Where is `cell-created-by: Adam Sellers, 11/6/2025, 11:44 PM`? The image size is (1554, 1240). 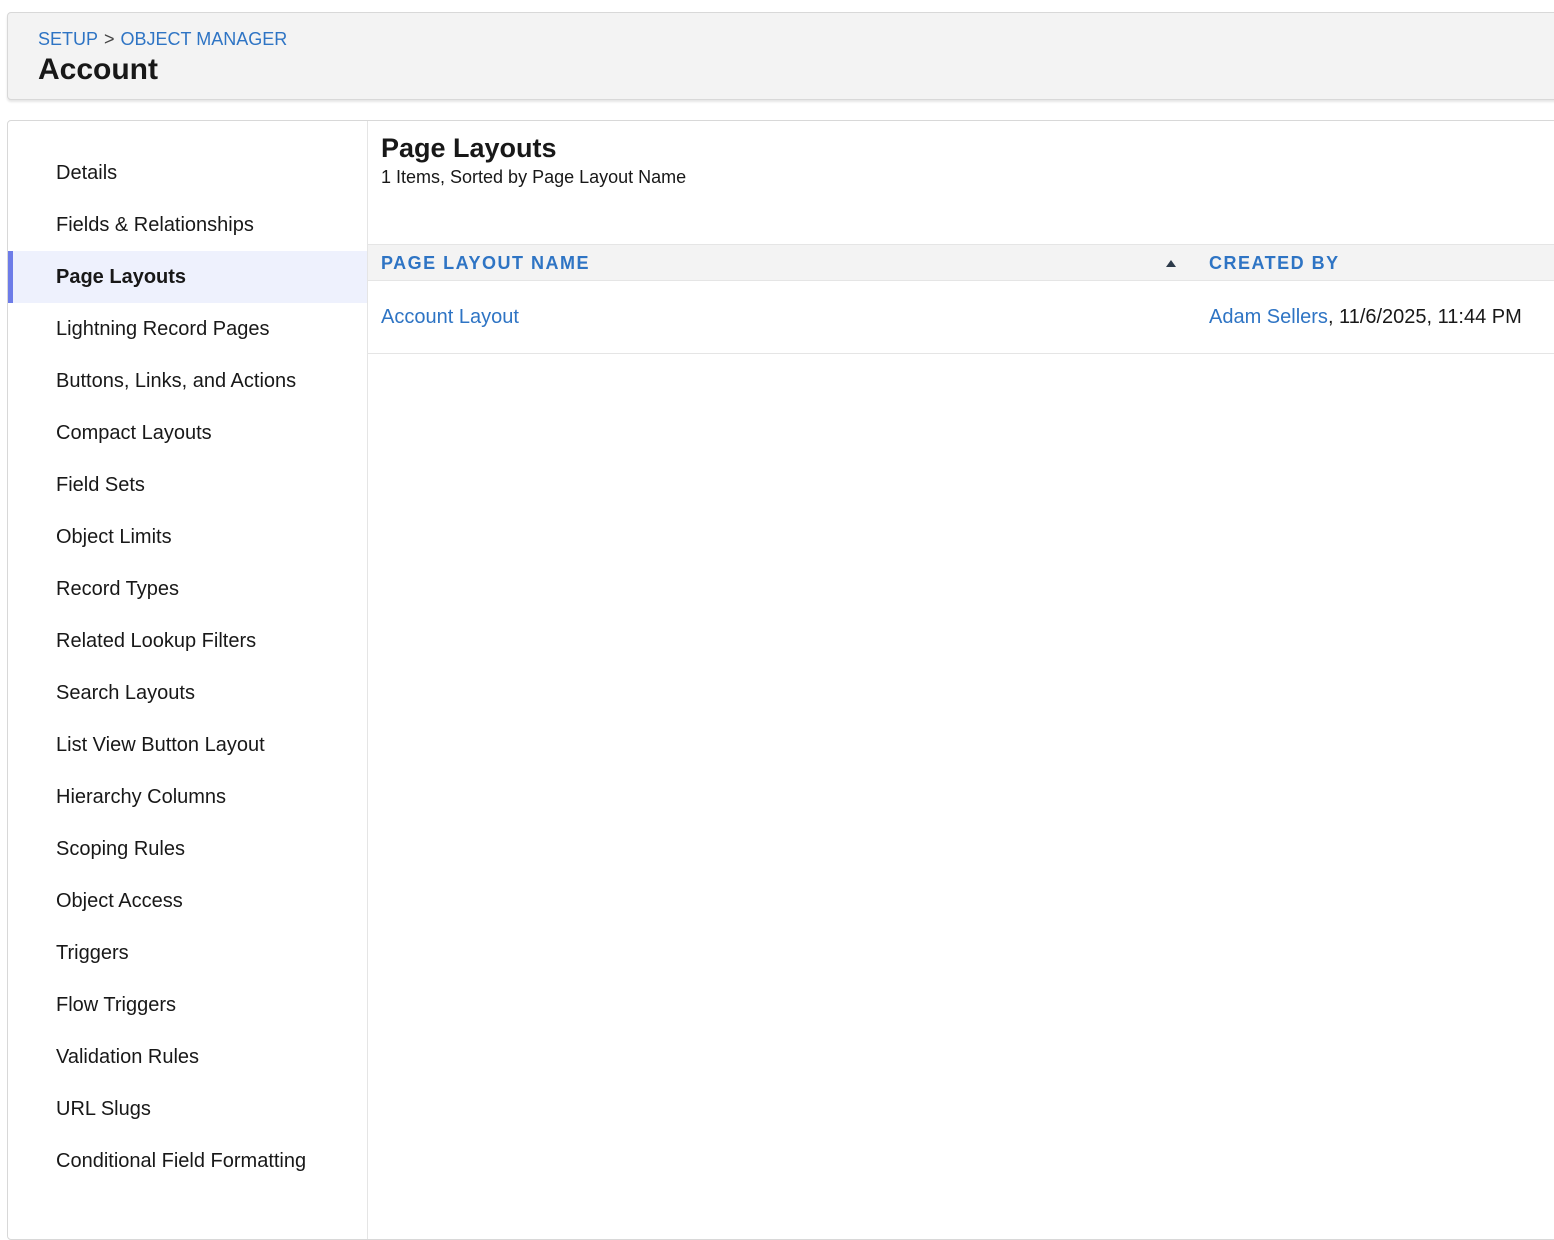 cell-created-by: Adam Sellers, 11/6/2025, 11:44 PM is located at coordinates (1365, 317).